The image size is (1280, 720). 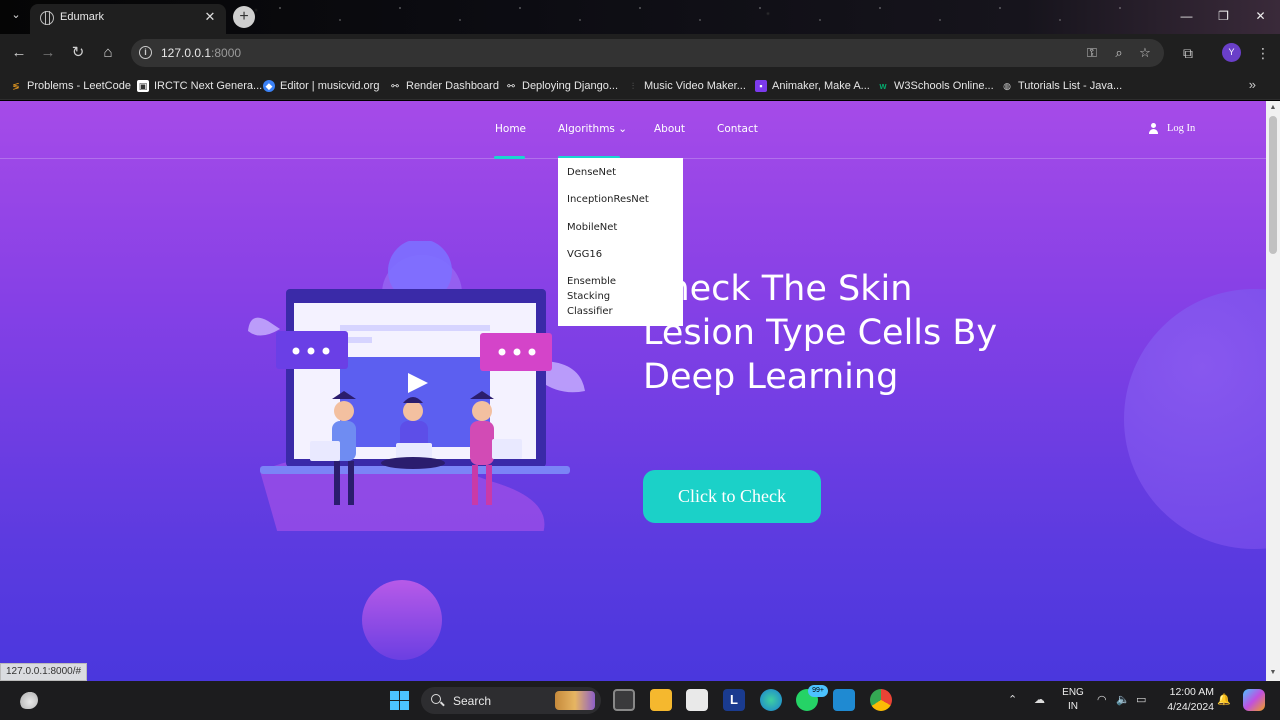 I want to click on user-icon, so click(x=1153, y=128).